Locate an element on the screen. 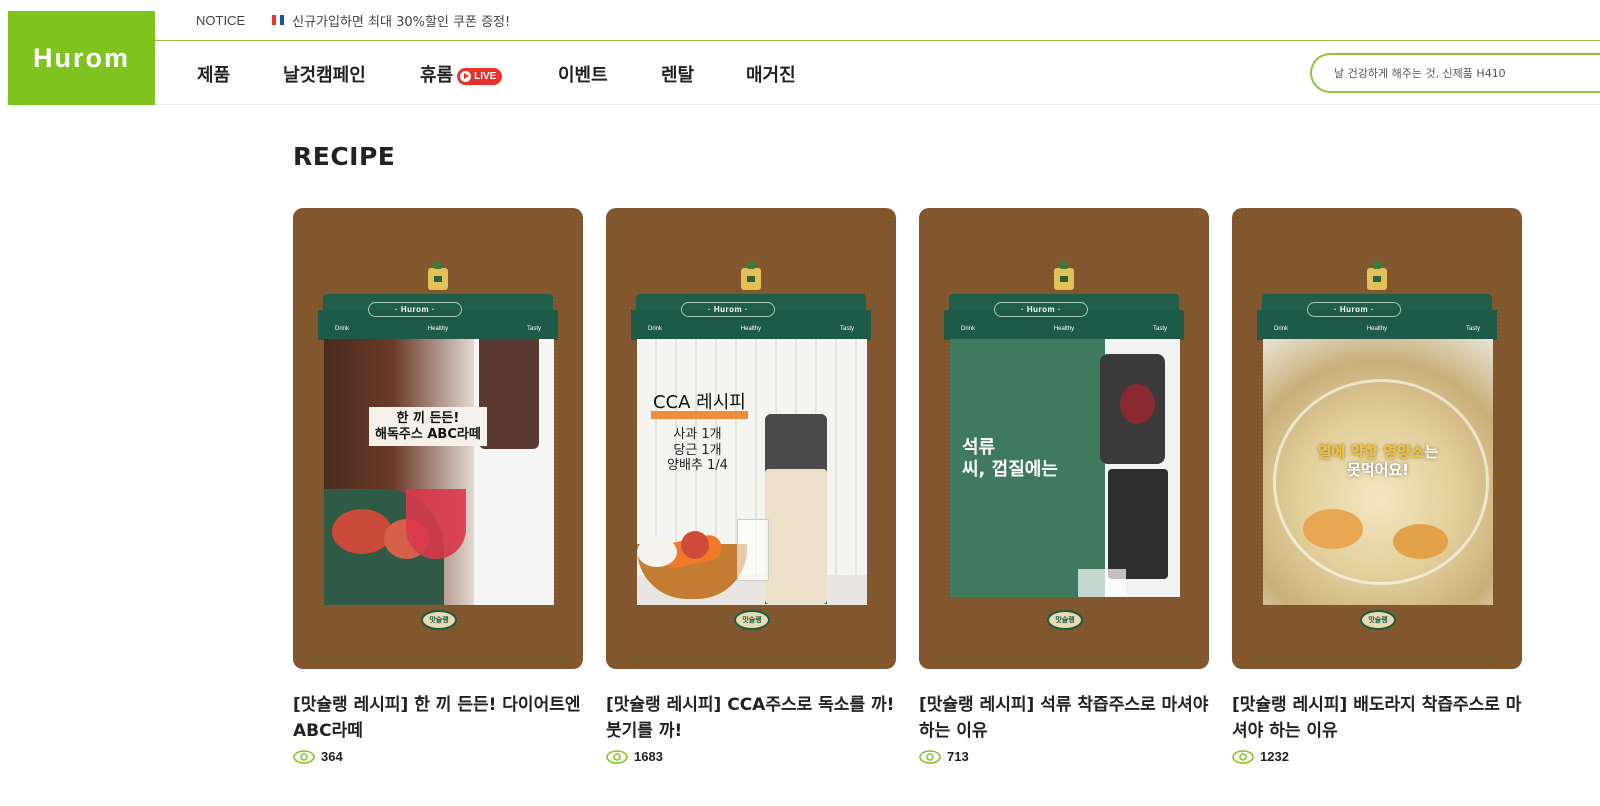  nav-item-hurom-live: 휴롬 LIVE is located at coordinates (461, 74).